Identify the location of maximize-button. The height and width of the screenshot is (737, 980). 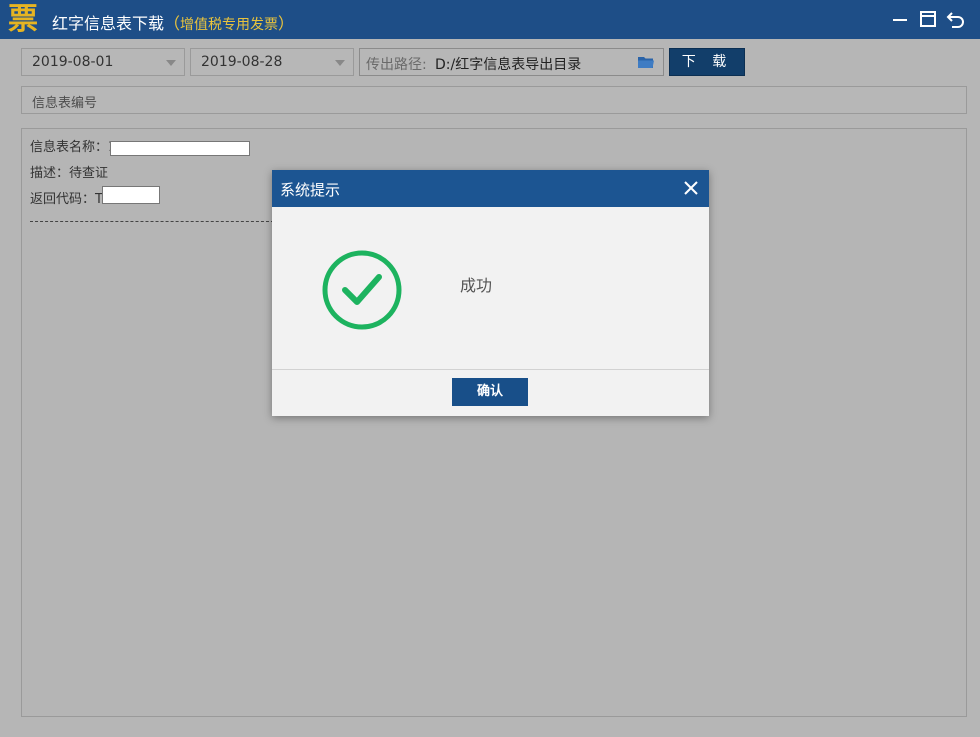
(928, 19).